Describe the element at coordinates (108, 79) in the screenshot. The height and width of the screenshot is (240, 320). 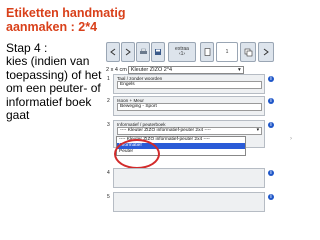
I see `field-number: 1` at that location.